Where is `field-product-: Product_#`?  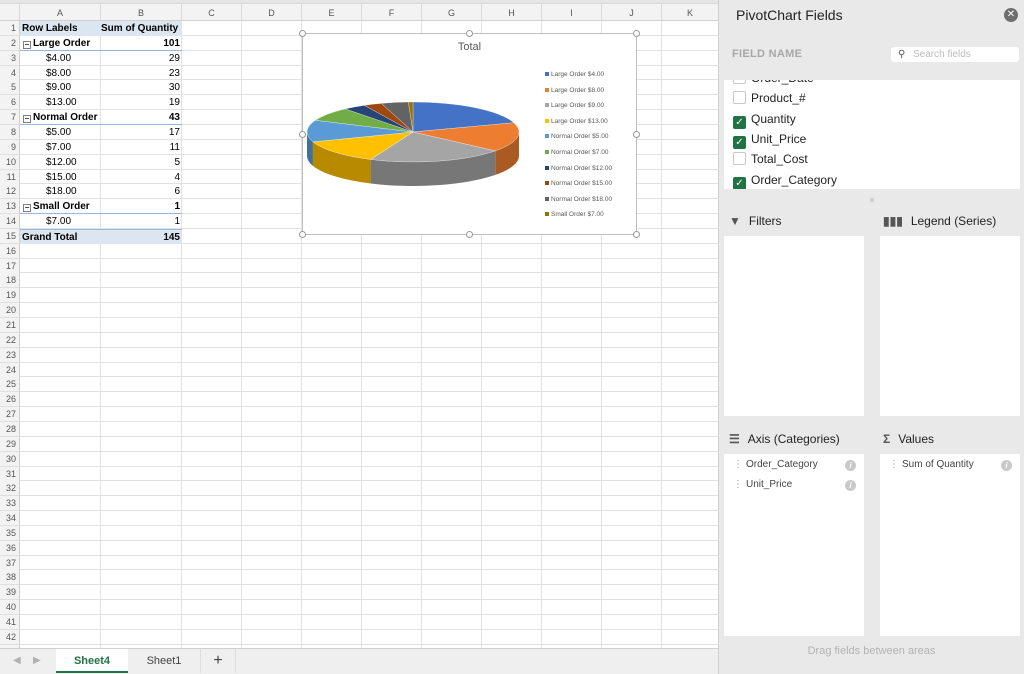 field-product-: Product_# is located at coordinates (769, 98).